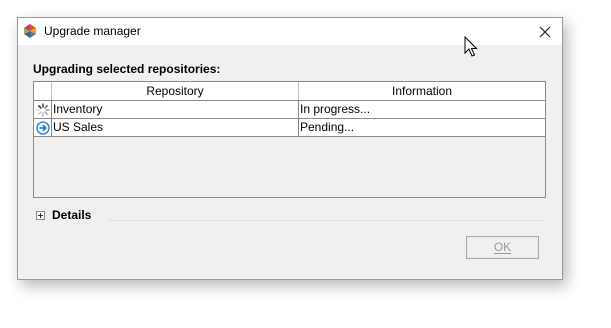 This screenshot has width=611, height=328. What do you see at coordinates (30, 31) in the screenshot?
I see `app-icon` at bounding box center [30, 31].